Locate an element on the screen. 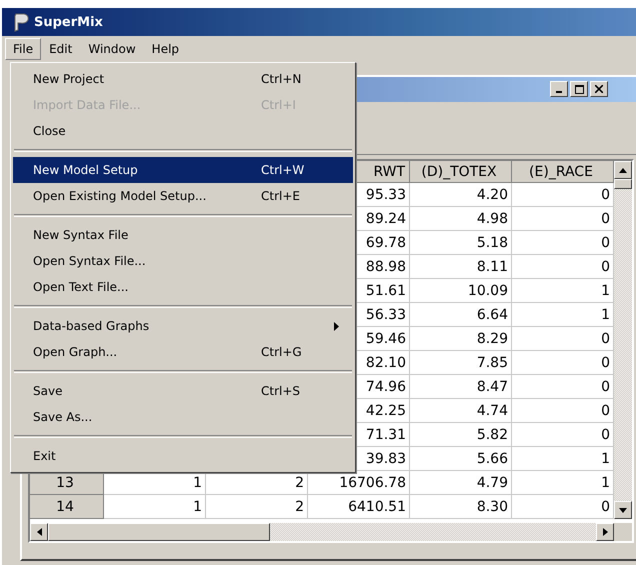 The image size is (636, 565). table-cell: 4.74 is located at coordinates (492, 410).